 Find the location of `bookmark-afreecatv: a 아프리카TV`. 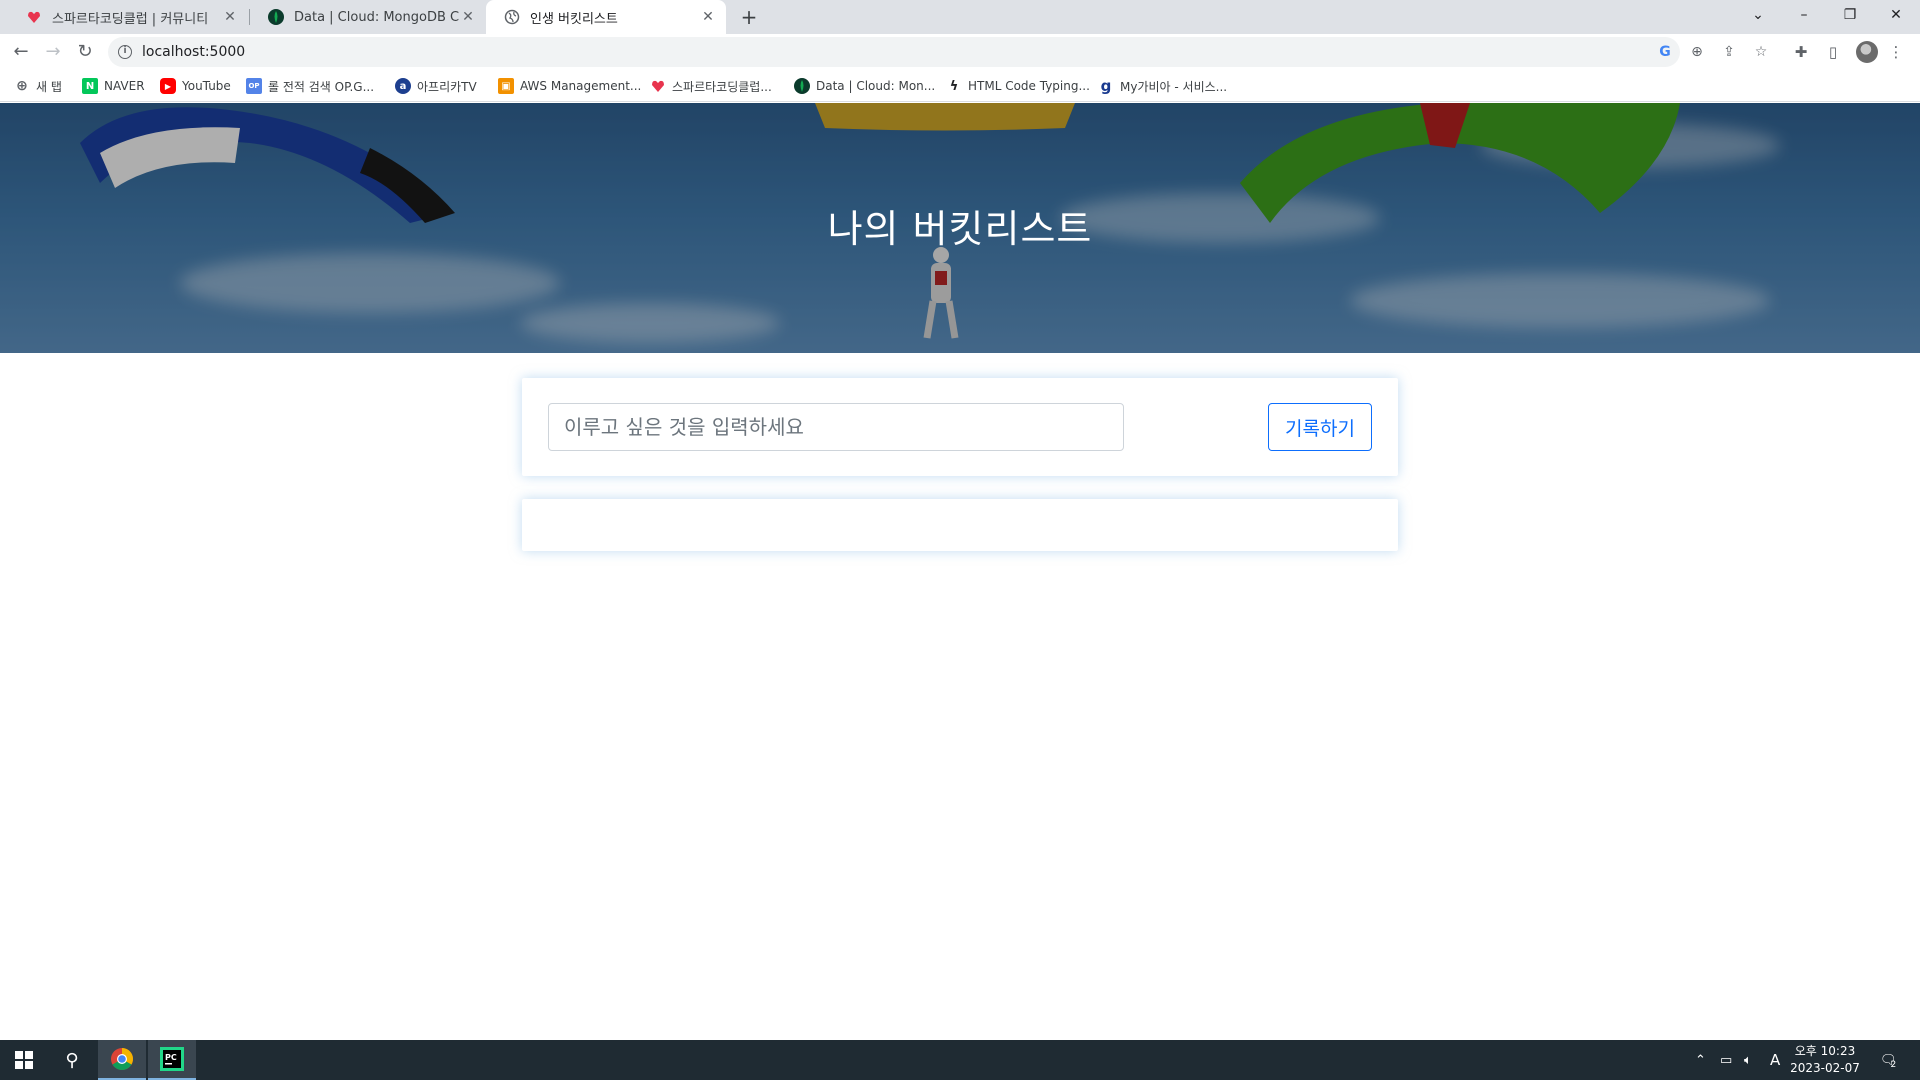

bookmark-afreecatv: a 아프리카TV is located at coordinates (436, 86).